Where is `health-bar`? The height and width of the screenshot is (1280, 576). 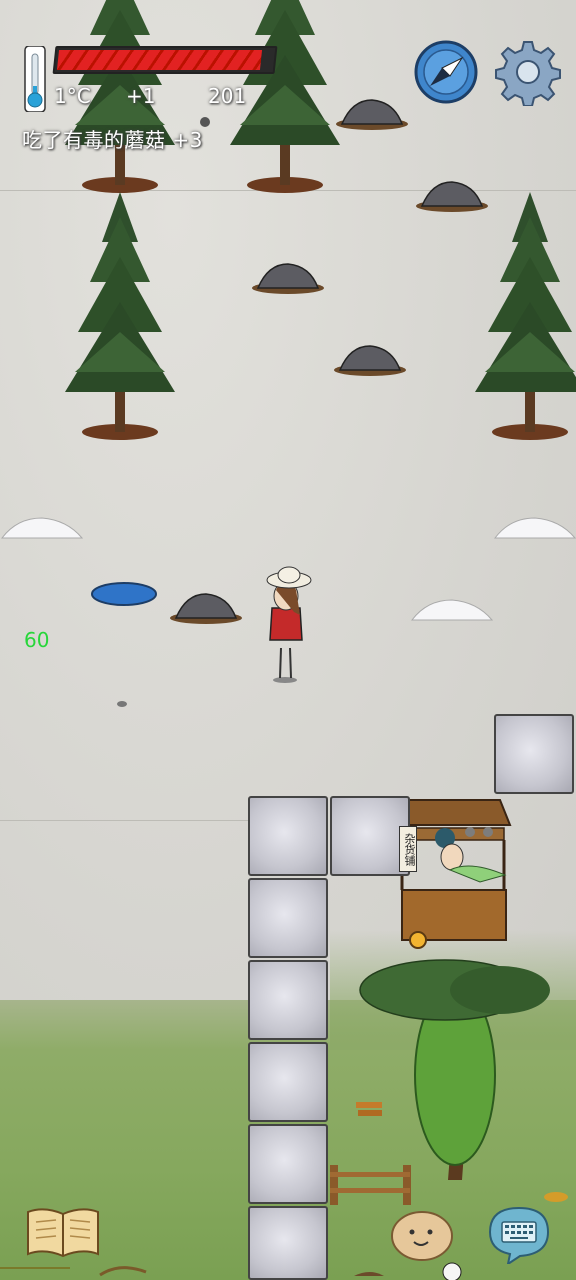
health-bar is located at coordinates (165, 60).